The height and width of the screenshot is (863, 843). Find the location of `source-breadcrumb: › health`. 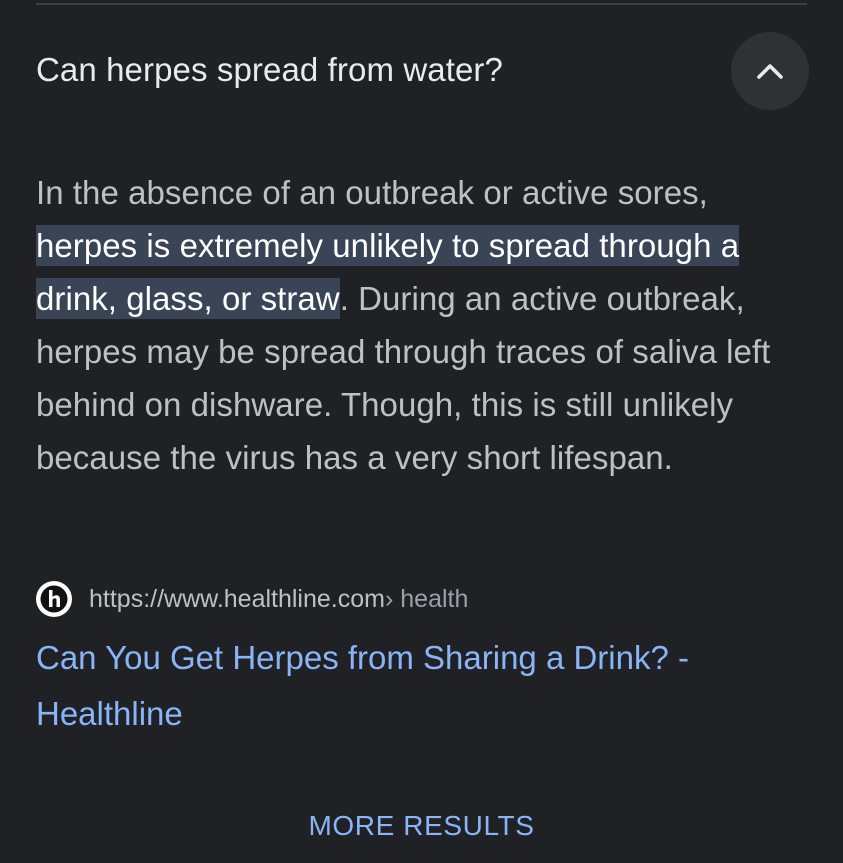

source-breadcrumb: › health is located at coordinates (426, 599).